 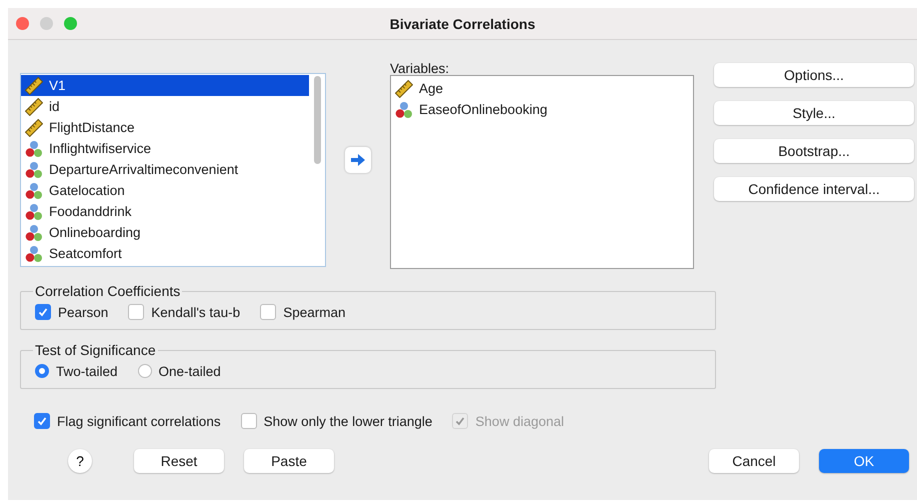 What do you see at coordinates (95, 350) in the screenshot?
I see `group-title: Test of Significance` at bounding box center [95, 350].